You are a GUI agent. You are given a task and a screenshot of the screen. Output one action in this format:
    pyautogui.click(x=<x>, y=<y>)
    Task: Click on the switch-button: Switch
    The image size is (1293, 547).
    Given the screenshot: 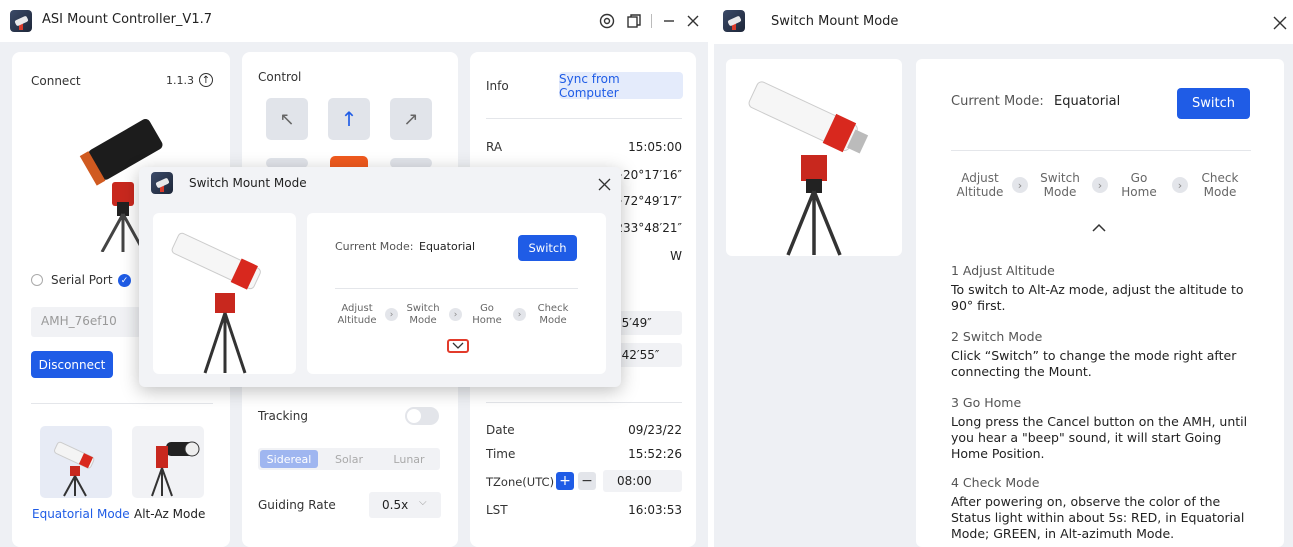 What is the action you would take?
    pyautogui.click(x=547, y=248)
    